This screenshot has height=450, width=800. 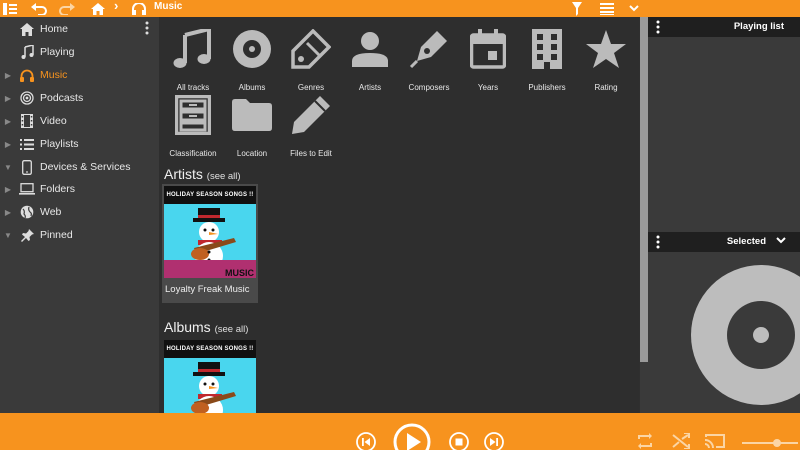 I want to click on home-icon, so click(x=98, y=8).